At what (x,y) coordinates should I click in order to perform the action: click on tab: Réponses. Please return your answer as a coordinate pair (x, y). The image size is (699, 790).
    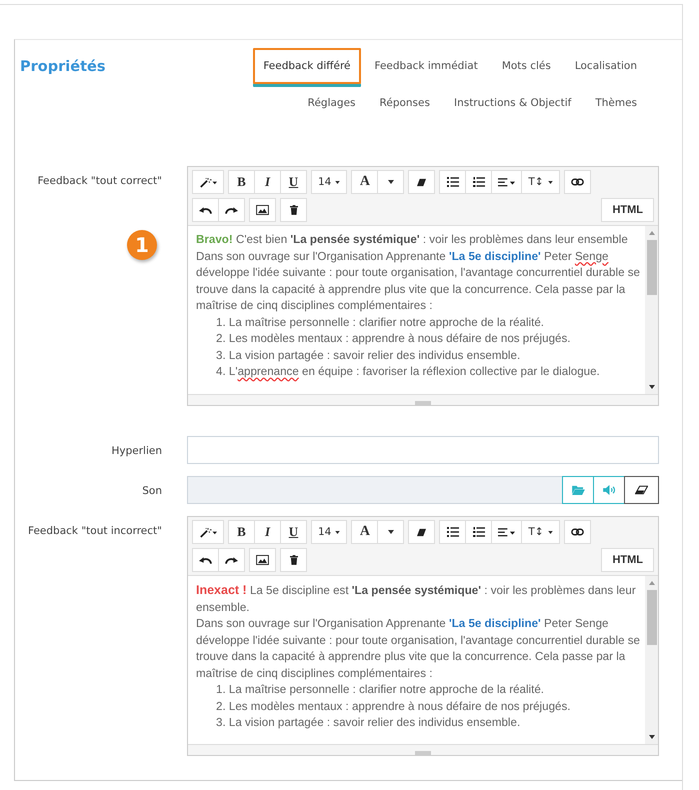
    Looking at the image, I should click on (405, 103).